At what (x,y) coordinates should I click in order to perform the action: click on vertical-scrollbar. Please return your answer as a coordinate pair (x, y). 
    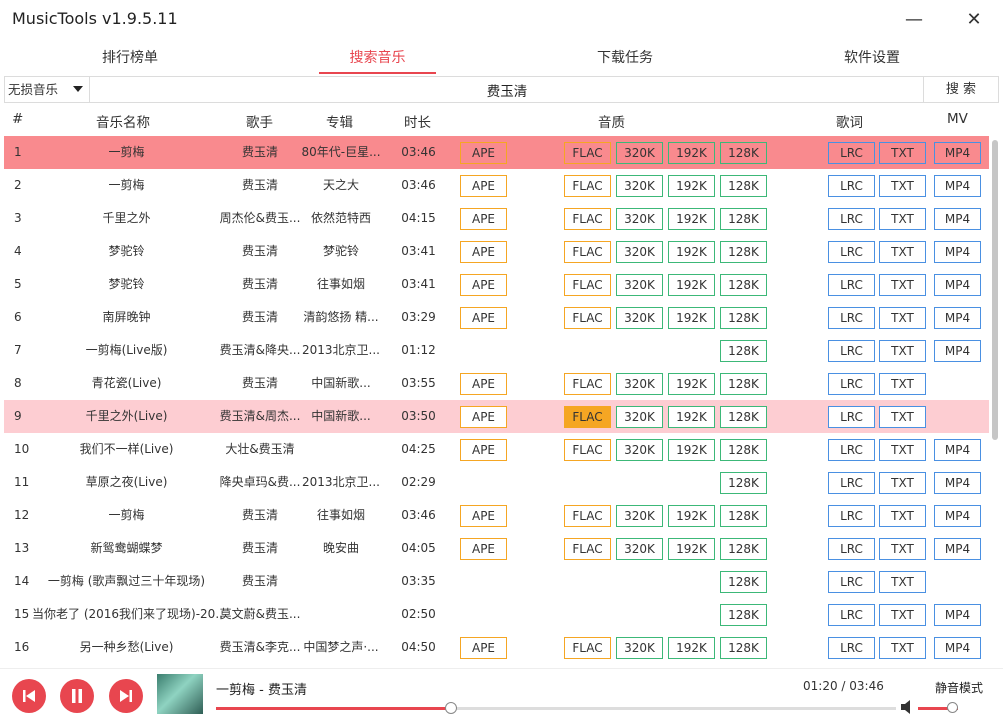
    Looking at the image, I should click on (995, 290).